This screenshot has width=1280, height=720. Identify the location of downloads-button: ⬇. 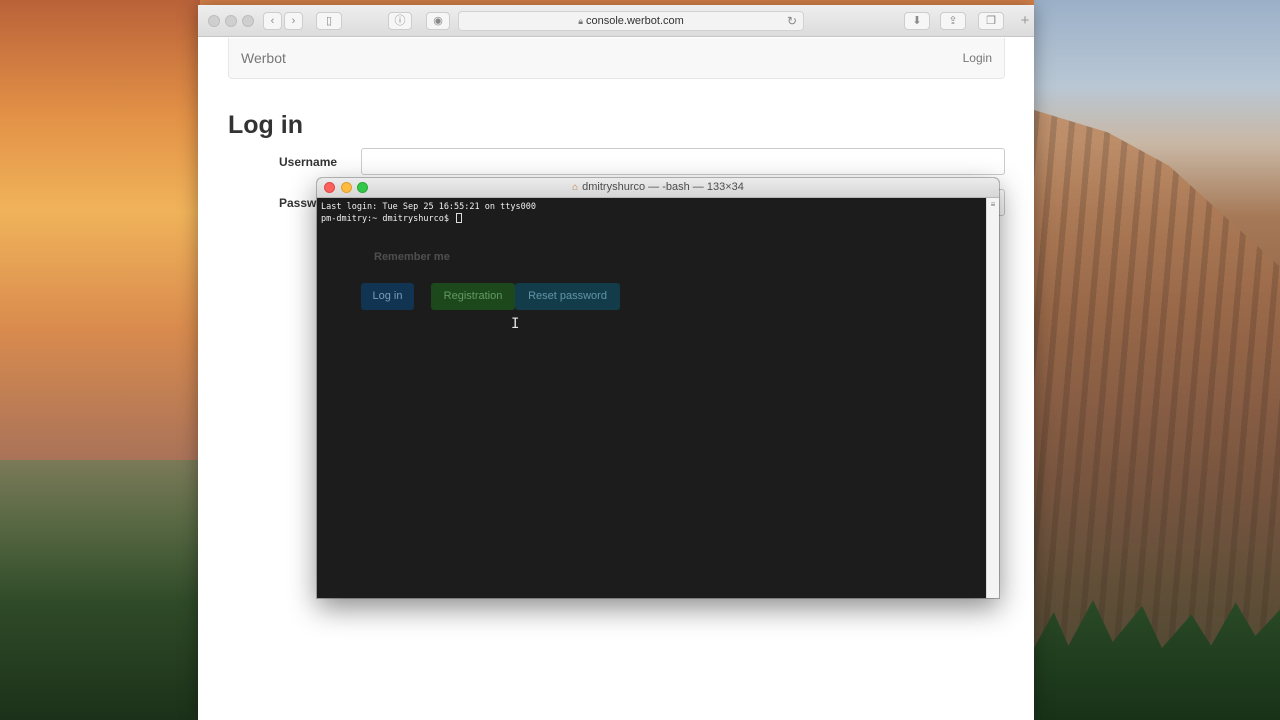
(917, 21).